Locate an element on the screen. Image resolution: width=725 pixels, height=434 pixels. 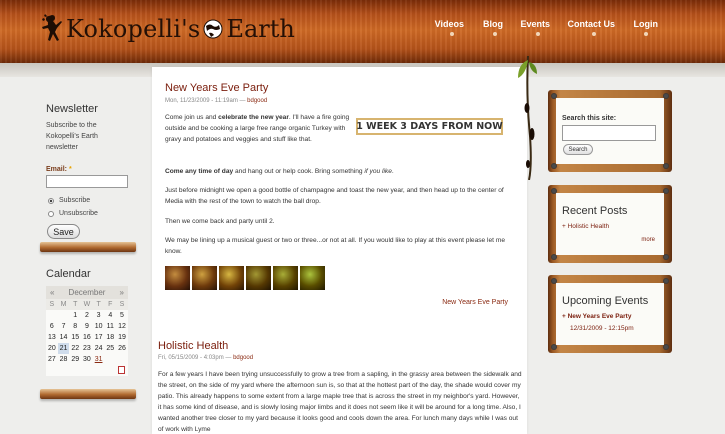
calendar-day: 24 is located at coordinates (98, 348).